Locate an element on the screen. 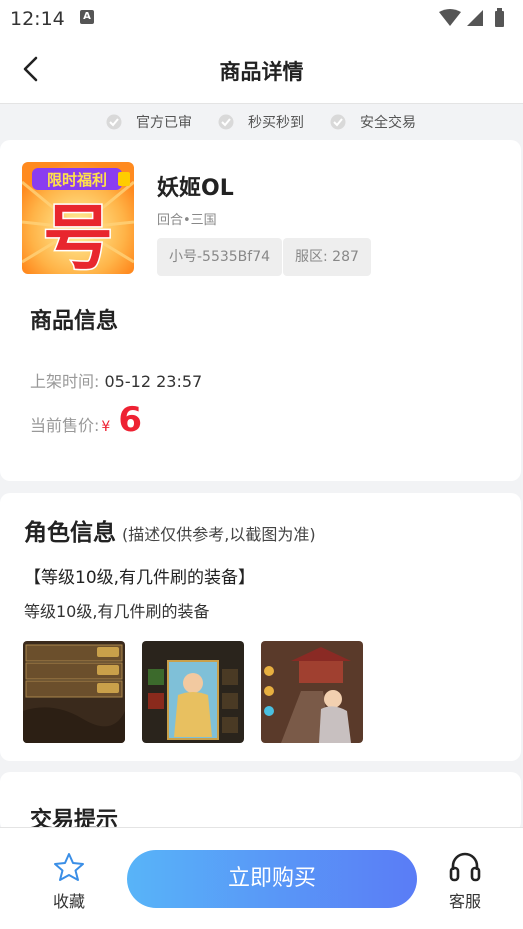 Image resolution: width=523 pixels, height=929 pixels. buy-now-button: 立即购买 is located at coordinates (272, 879).